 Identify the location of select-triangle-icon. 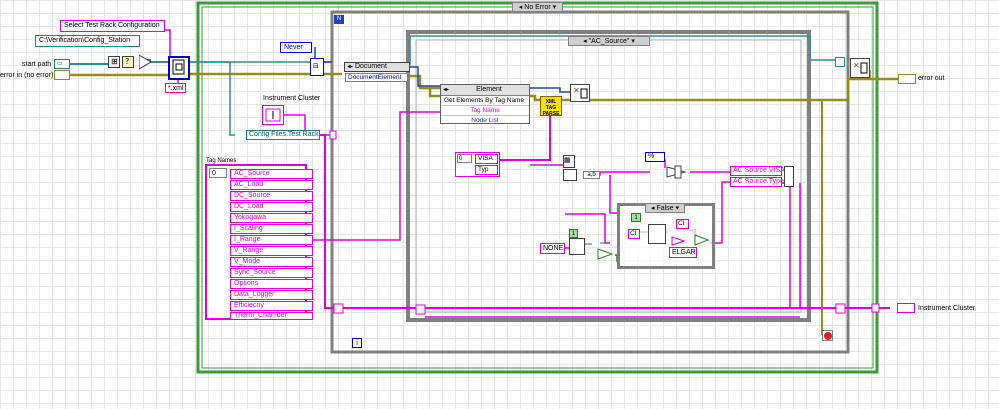
(145, 62).